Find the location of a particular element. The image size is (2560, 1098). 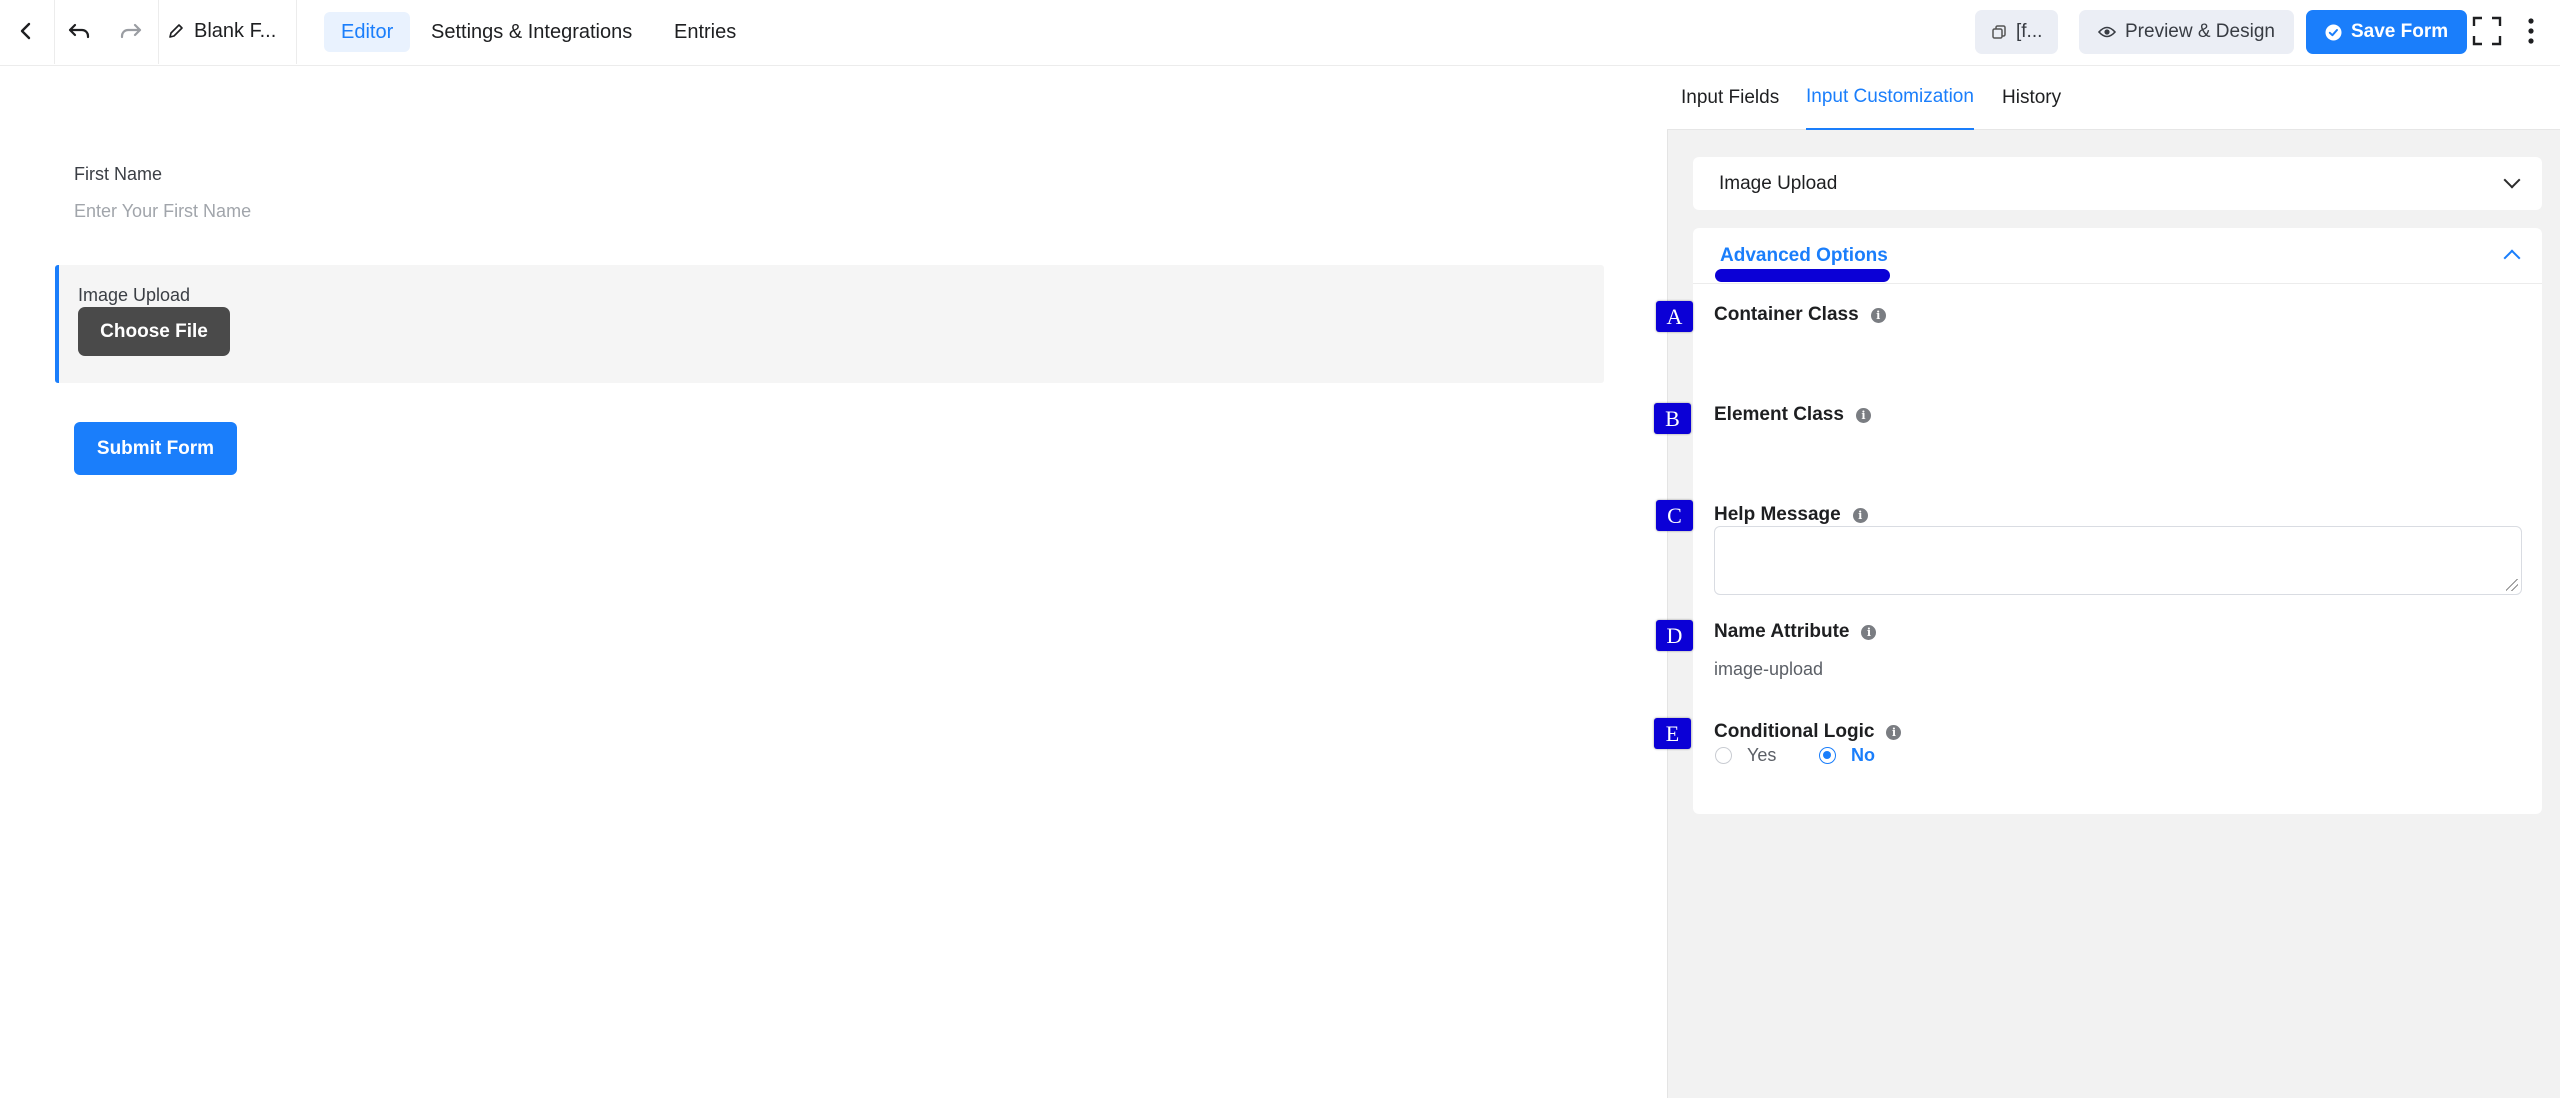

eye-icon is located at coordinates (2107, 32).